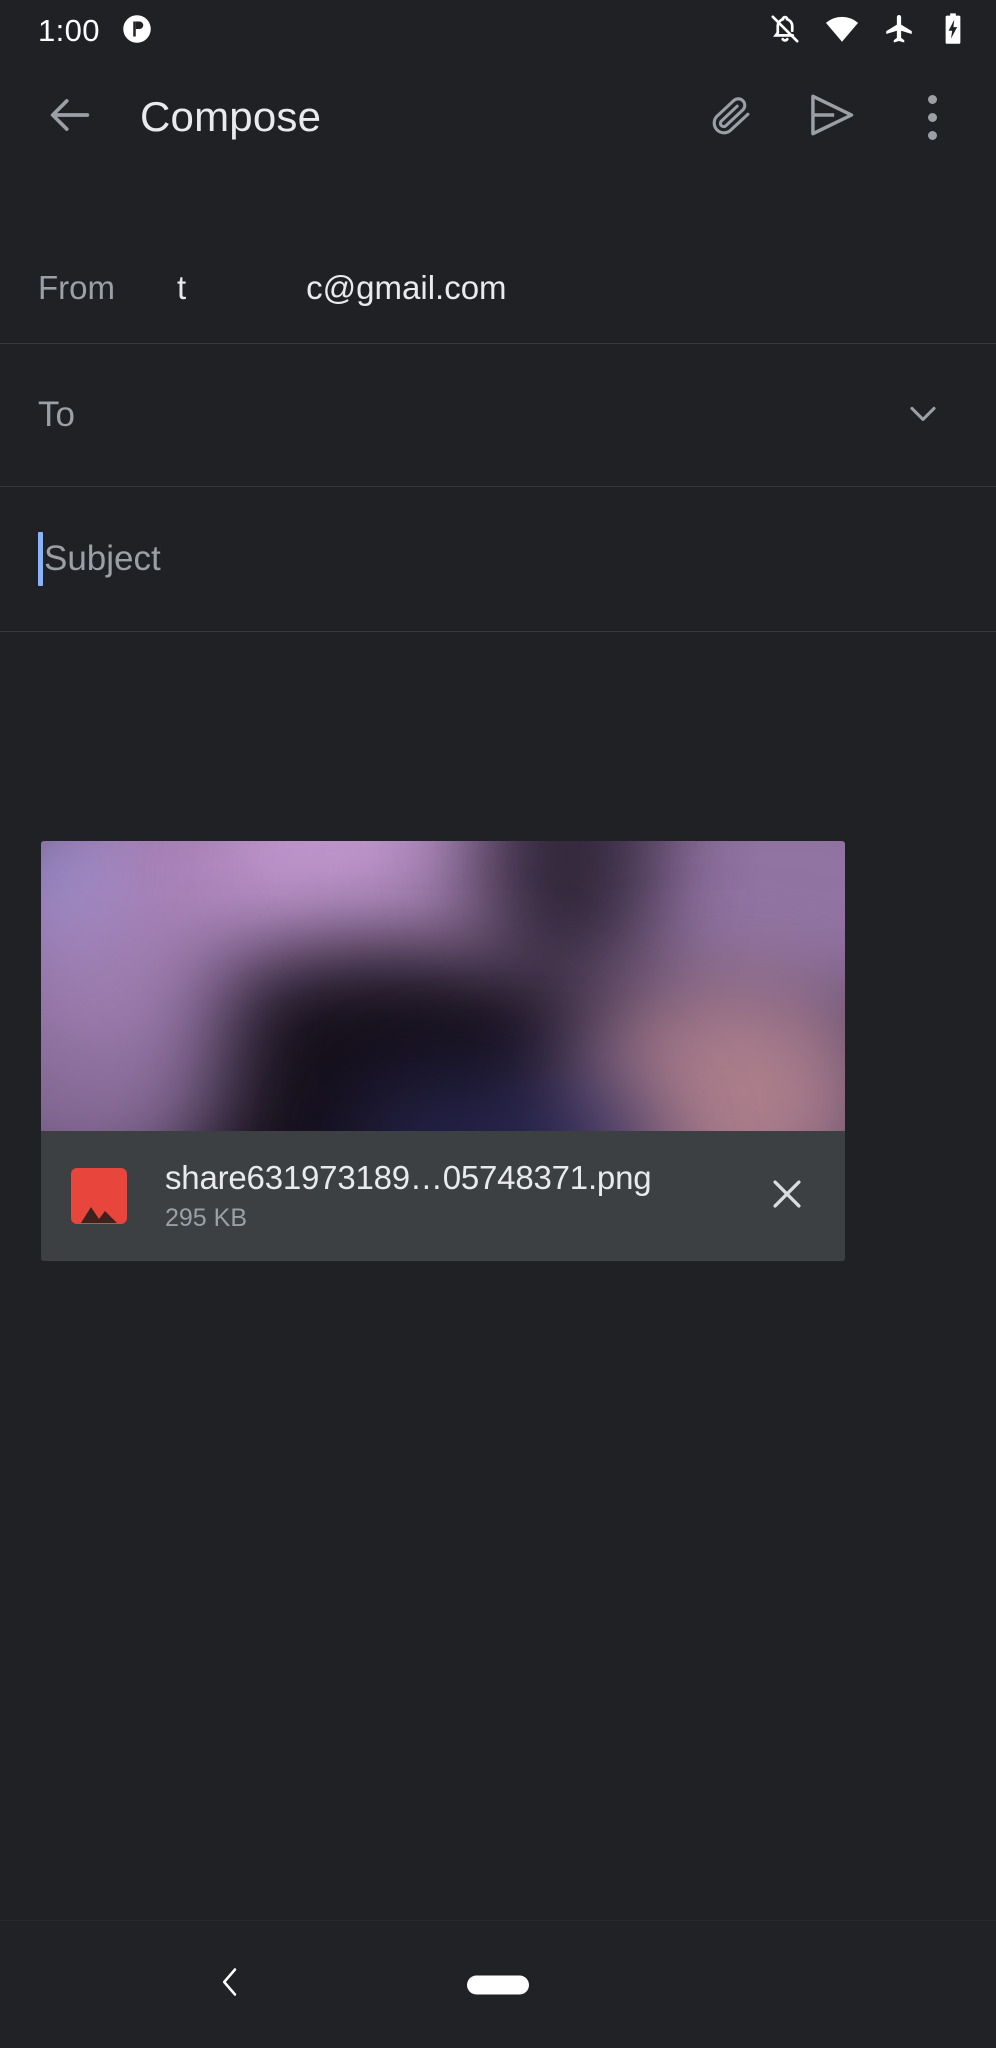  What do you see at coordinates (137, 31) in the screenshot?
I see `notification-dot-icon` at bounding box center [137, 31].